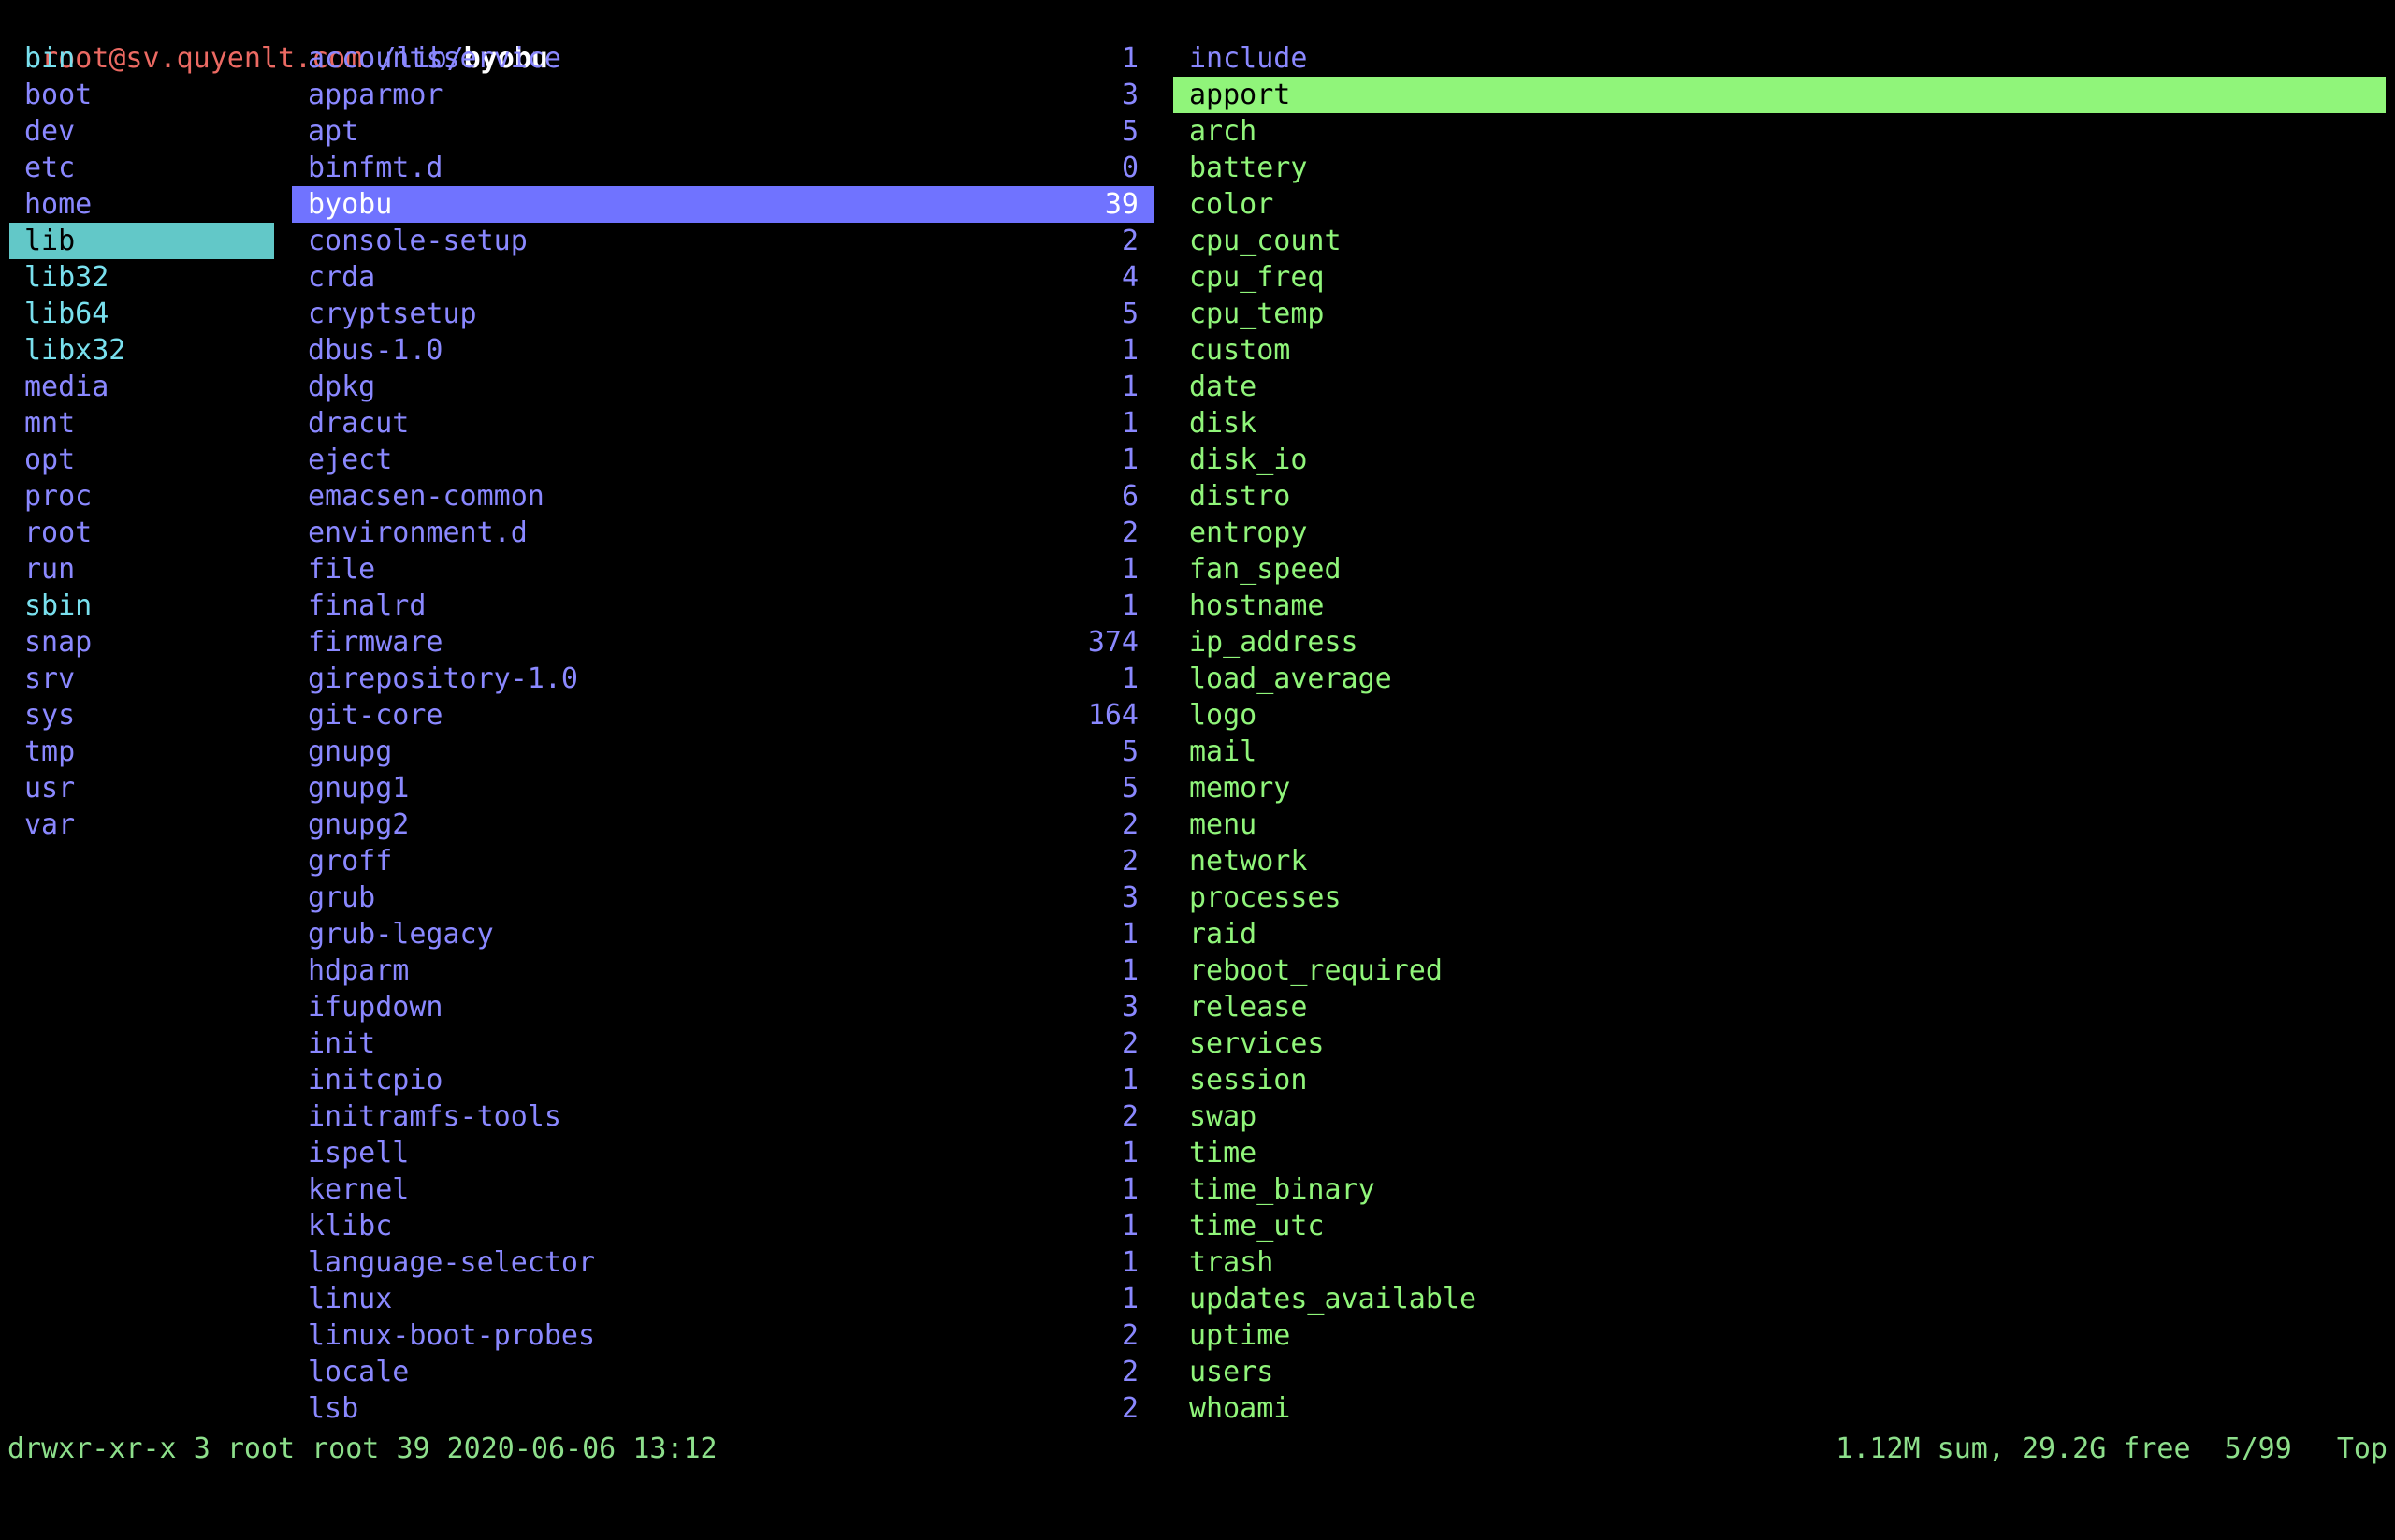 The image size is (2395, 1540). What do you see at coordinates (1779, 934) in the screenshot?
I see `preview-entry-raid: raid` at bounding box center [1779, 934].